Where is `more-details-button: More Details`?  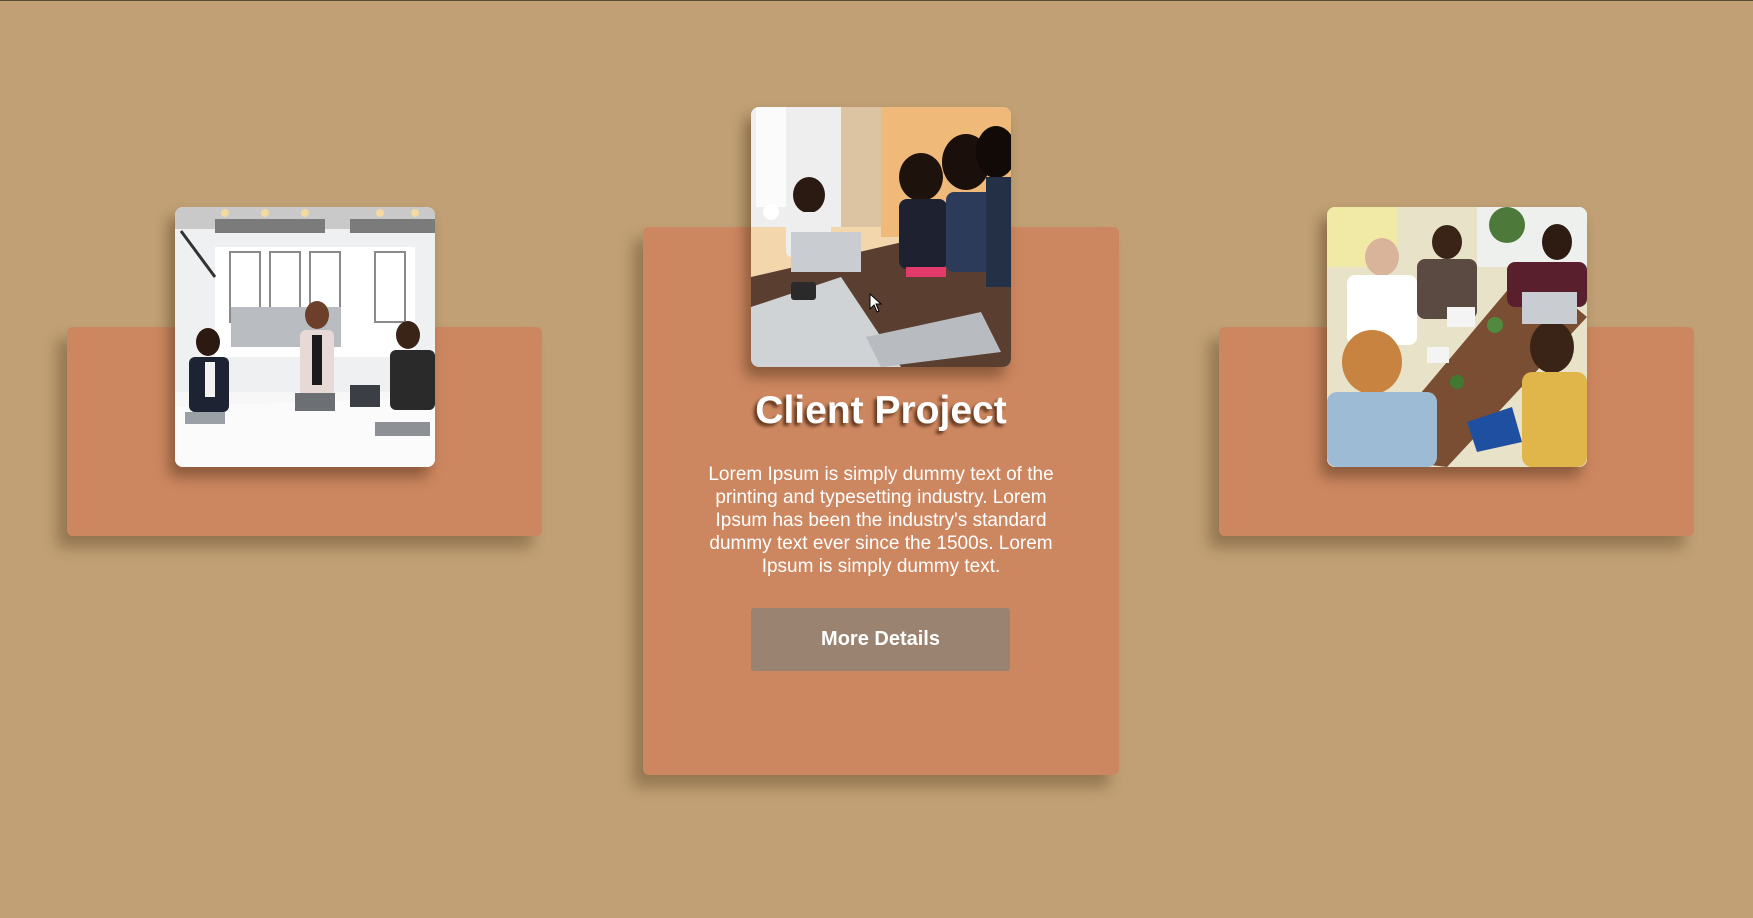 more-details-button: More Details is located at coordinates (880, 639).